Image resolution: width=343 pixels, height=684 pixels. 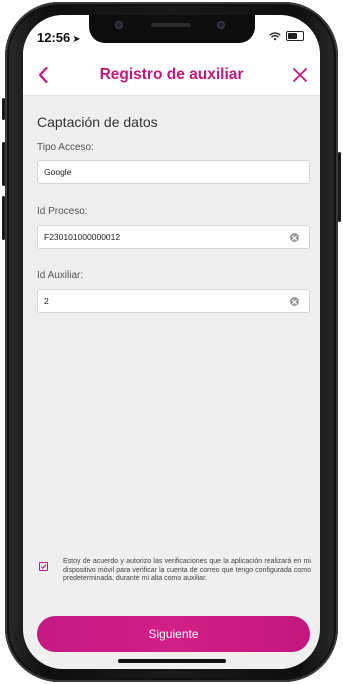 I want to click on sensor-icon, so click(x=221, y=25).